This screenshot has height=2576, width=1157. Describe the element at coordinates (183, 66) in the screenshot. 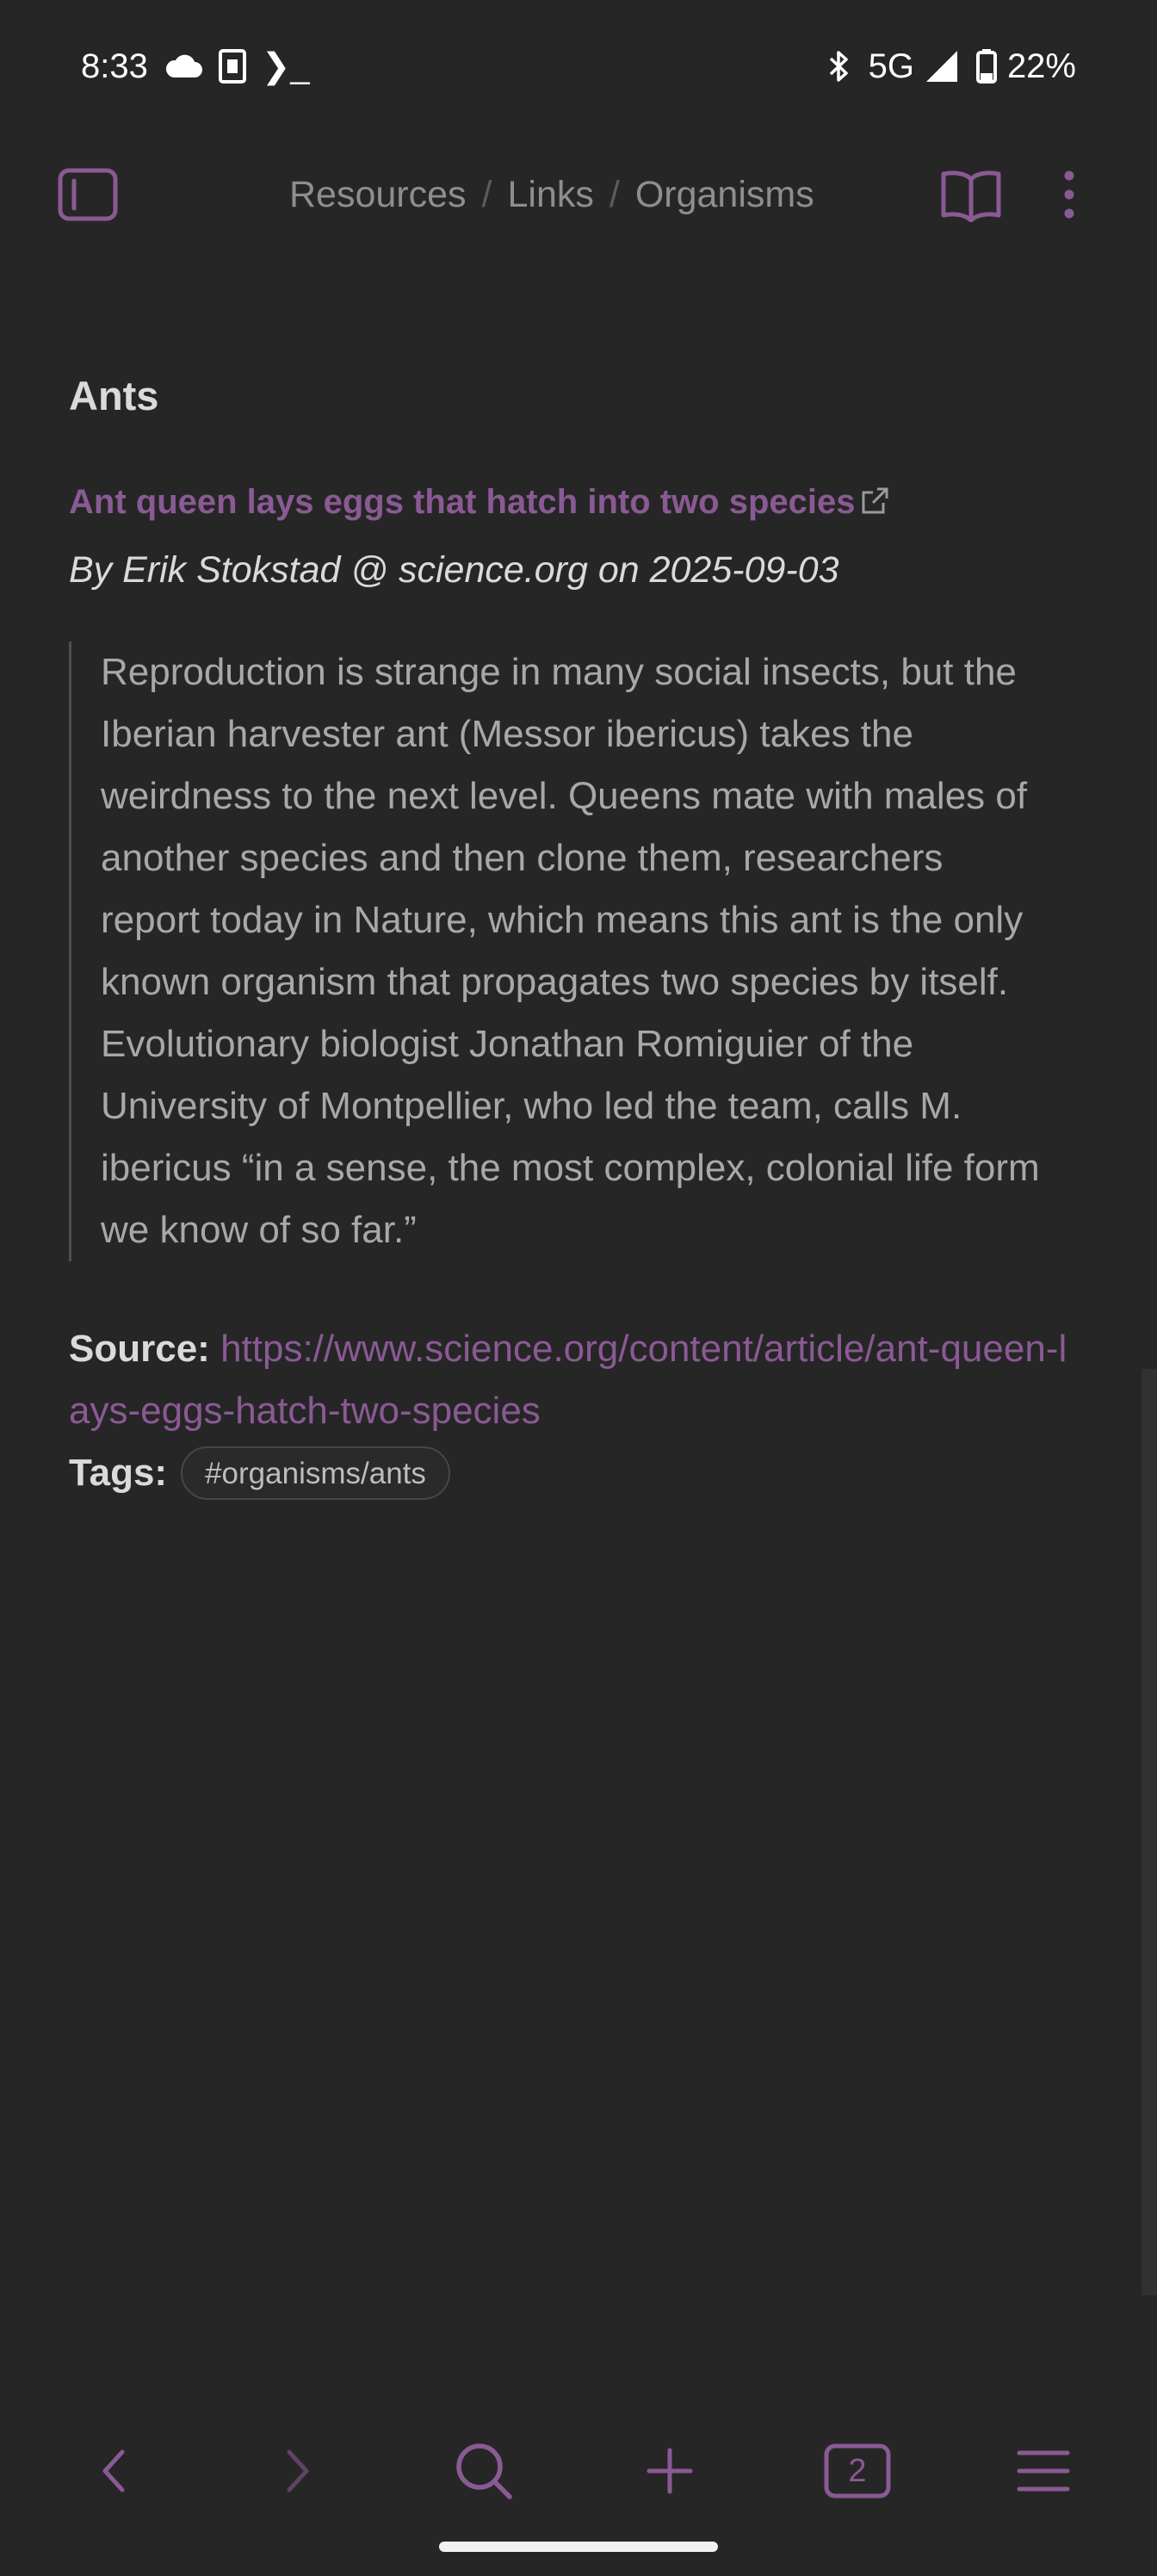

I see `cloud-icon` at that location.